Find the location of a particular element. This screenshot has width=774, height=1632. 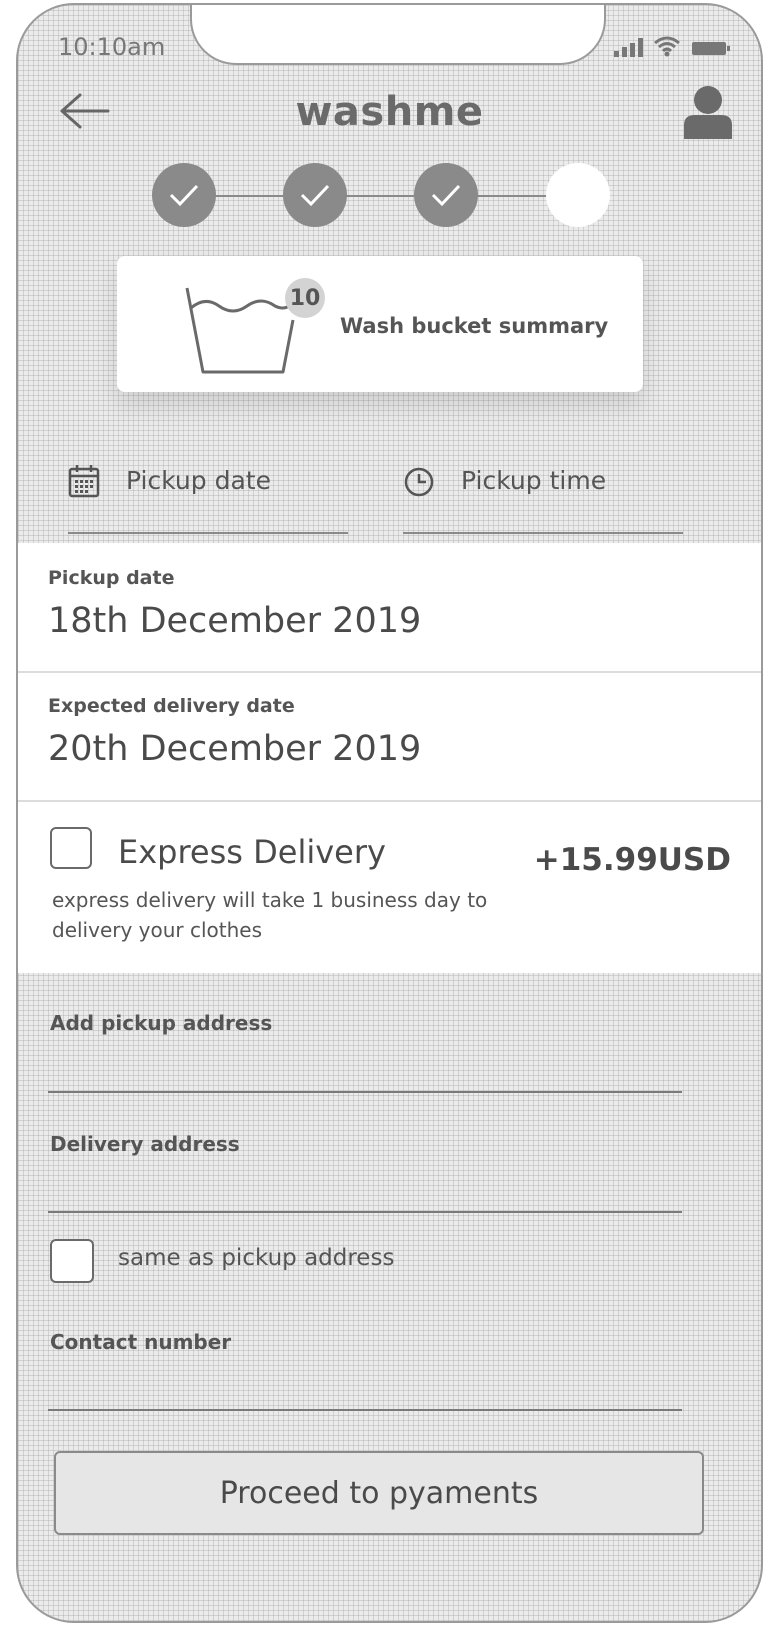

pickup-time-picker: Pickup time is located at coordinates (543, 497).